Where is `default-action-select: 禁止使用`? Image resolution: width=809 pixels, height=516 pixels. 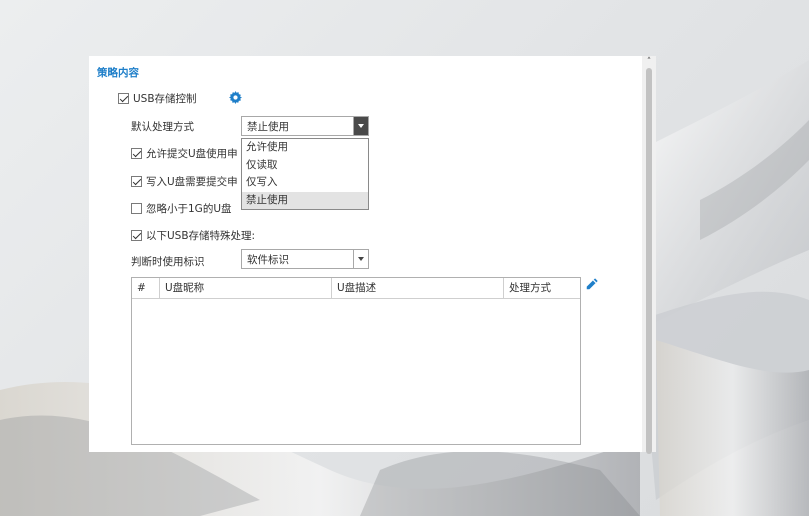 default-action-select: 禁止使用 is located at coordinates (305, 126).